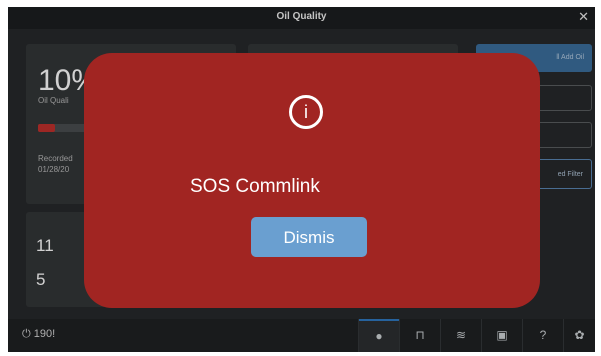 This screenshot has width=601, height=356. What do you see at coordinates (309, 237) in the screenshot?
I see `dismiss-button: Dismis` at bounding box center [309, 237].